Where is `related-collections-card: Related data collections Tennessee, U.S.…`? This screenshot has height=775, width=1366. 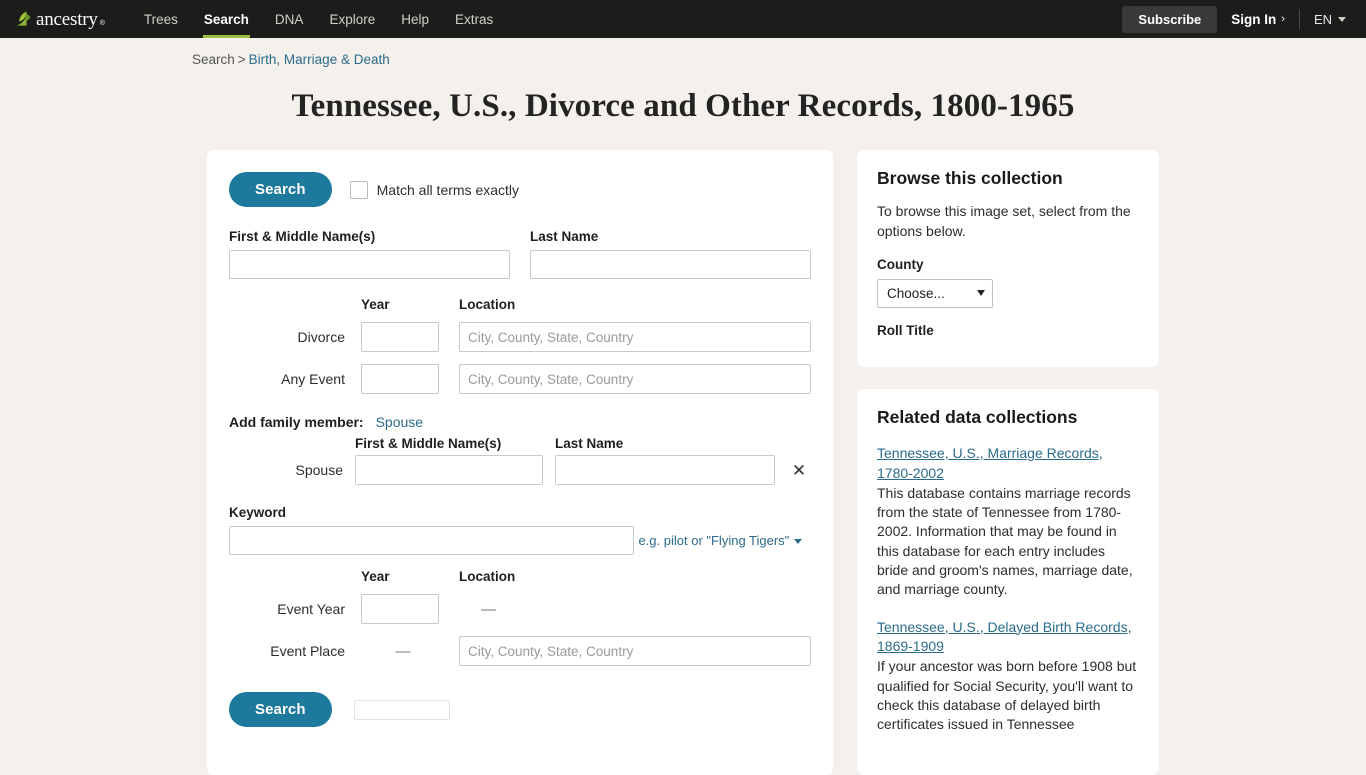
related-collections-card: Related data collections Tennessee, U.S.… is located at coordinates (1008, 581).